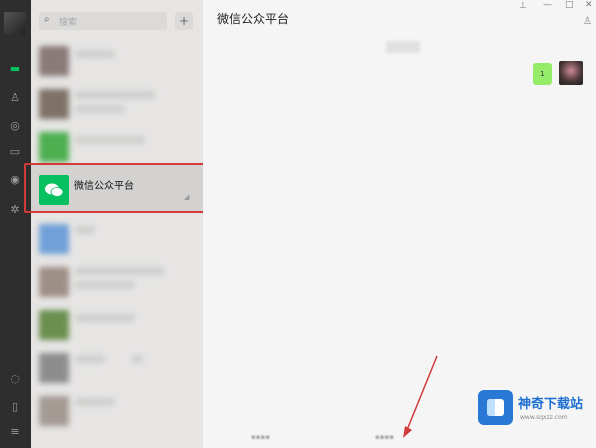  I want to click on minimize-icon: —, so click(547, 5).